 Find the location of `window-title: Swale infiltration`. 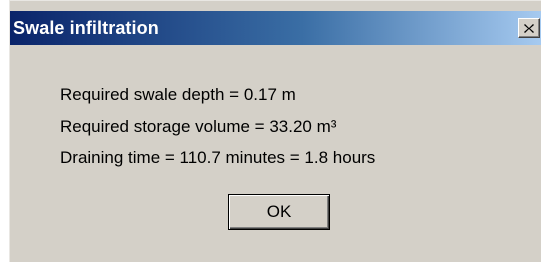

window-title: Swale infiltration is located at coordinates (86, 27).